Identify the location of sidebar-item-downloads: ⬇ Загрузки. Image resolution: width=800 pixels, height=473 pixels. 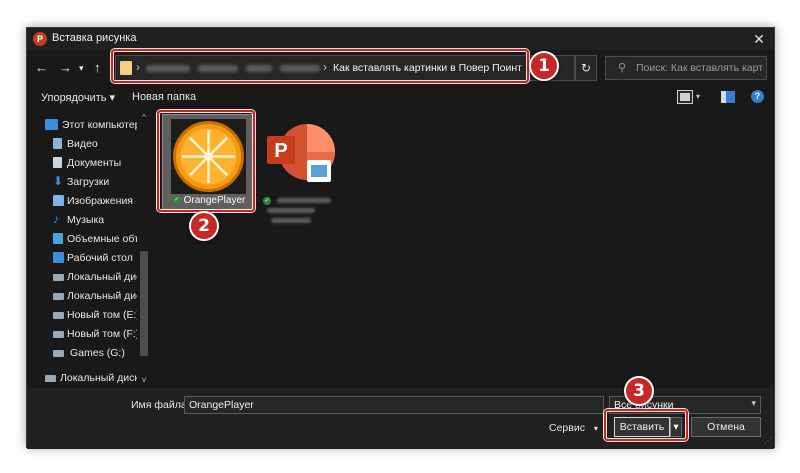
(95, 183).